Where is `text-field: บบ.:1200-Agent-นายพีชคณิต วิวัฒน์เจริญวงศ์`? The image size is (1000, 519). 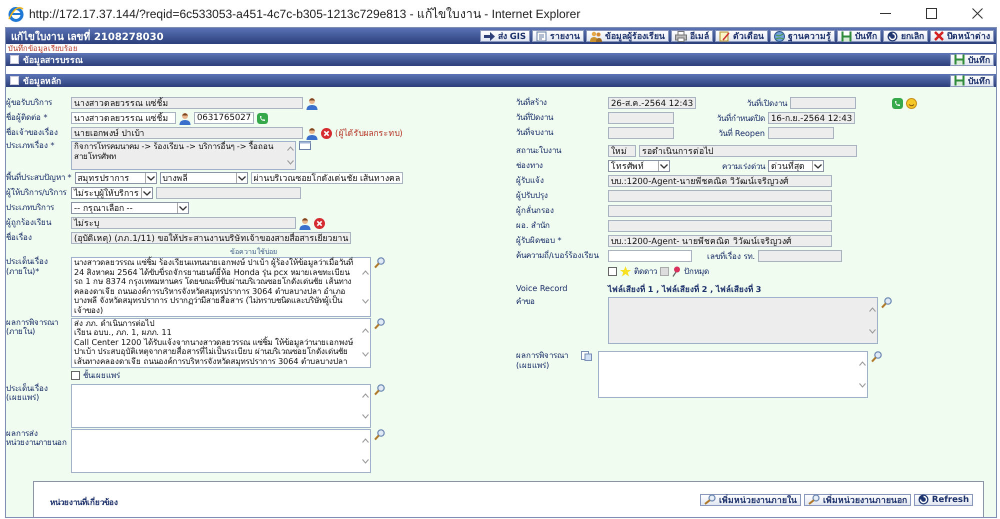
text-field: บบ.:1200-Agent-นายพีชคณิต วิวัฒน์เจริญวงศ์ is located at coordinates (720, 181).